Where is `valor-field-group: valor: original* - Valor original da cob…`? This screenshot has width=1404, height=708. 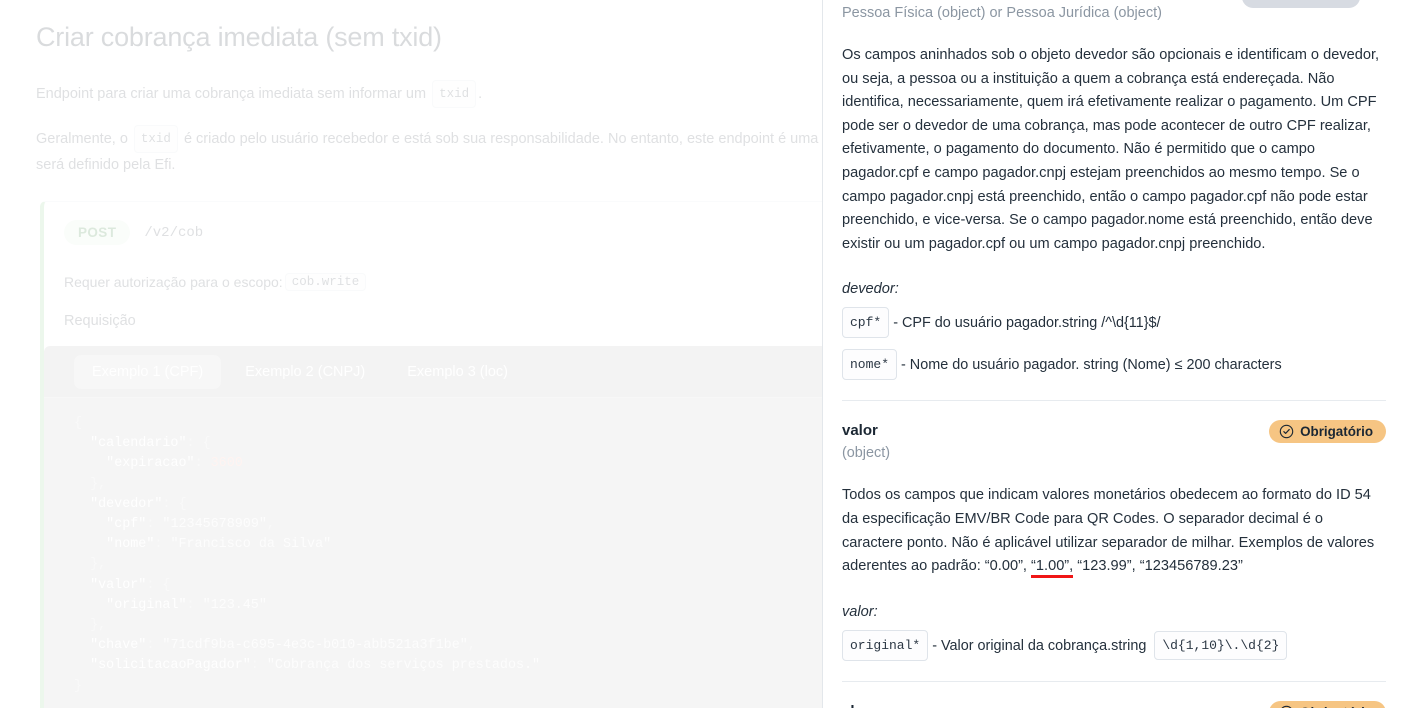
valor-field-group: valor: original* - Valor original da cob… is located at coordinates (1114, 631).